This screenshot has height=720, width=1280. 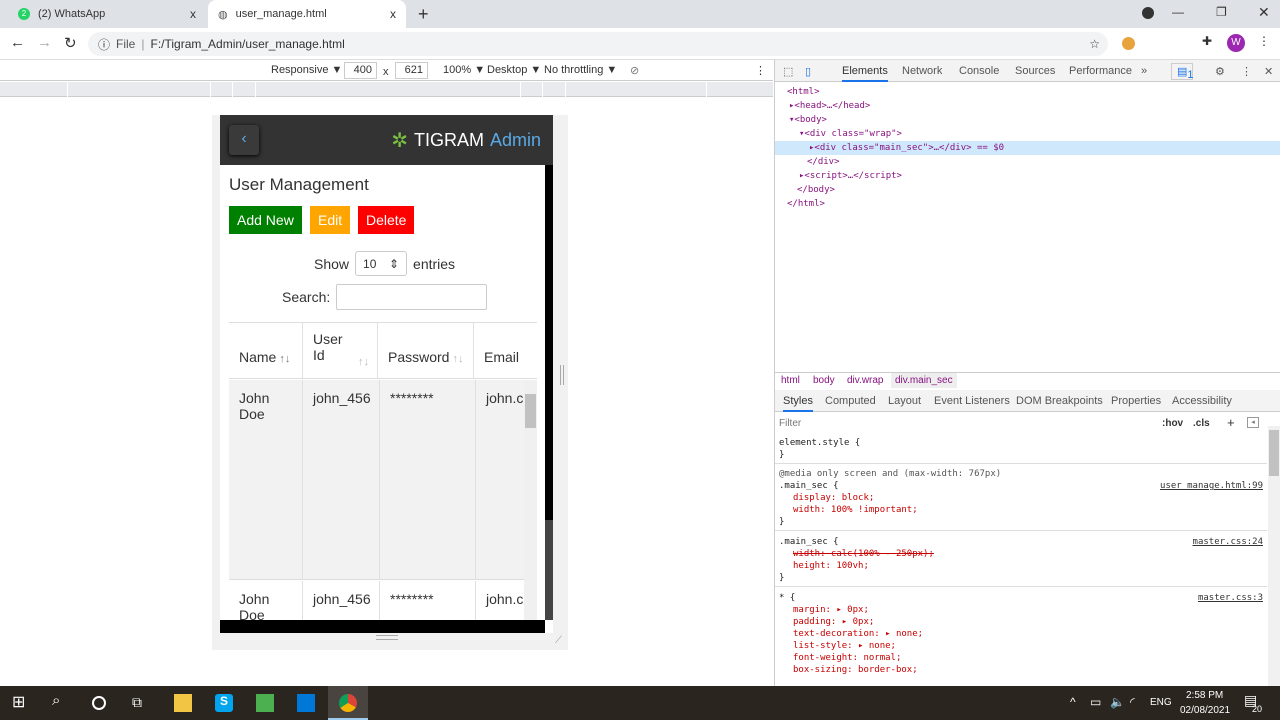 What do you see at coordinates (1021, 634) in the screenshot?
I see `css-property: text-decoration: ▸ none;` at bounding box center [1021, 634].